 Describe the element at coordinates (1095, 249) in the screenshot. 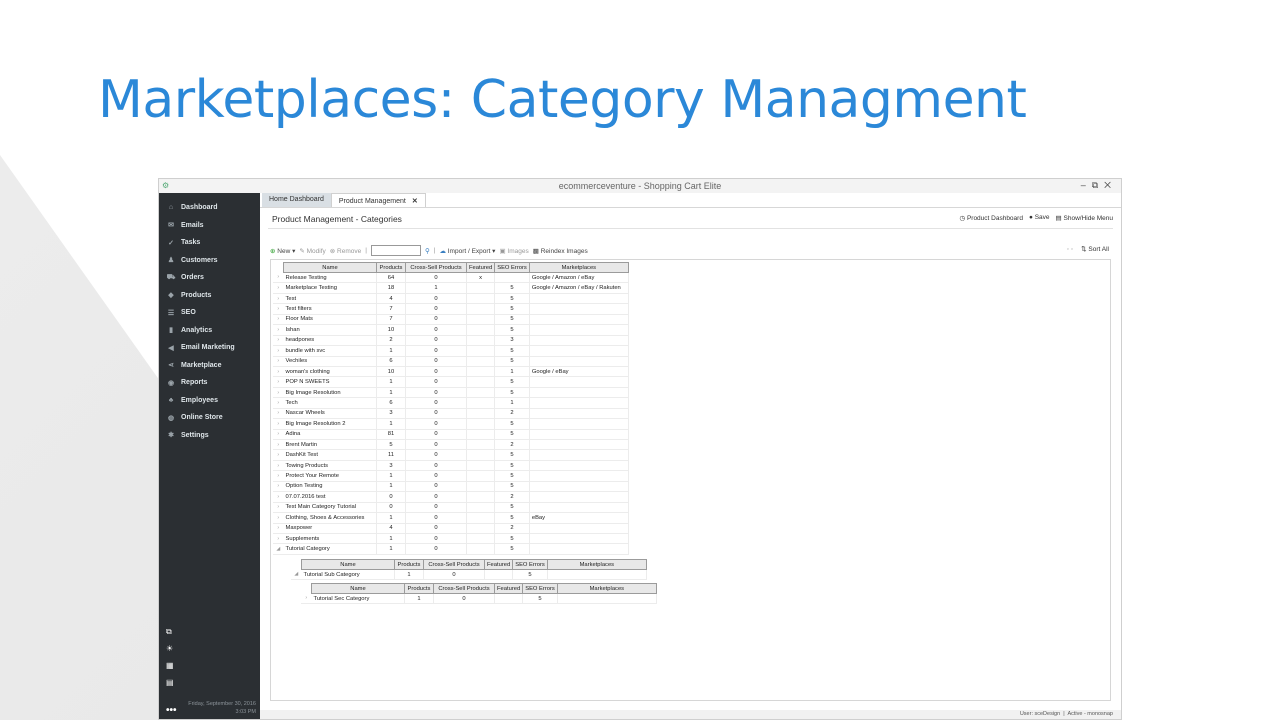

I see `sort-all-button: ⇅ Sort All` at that location.